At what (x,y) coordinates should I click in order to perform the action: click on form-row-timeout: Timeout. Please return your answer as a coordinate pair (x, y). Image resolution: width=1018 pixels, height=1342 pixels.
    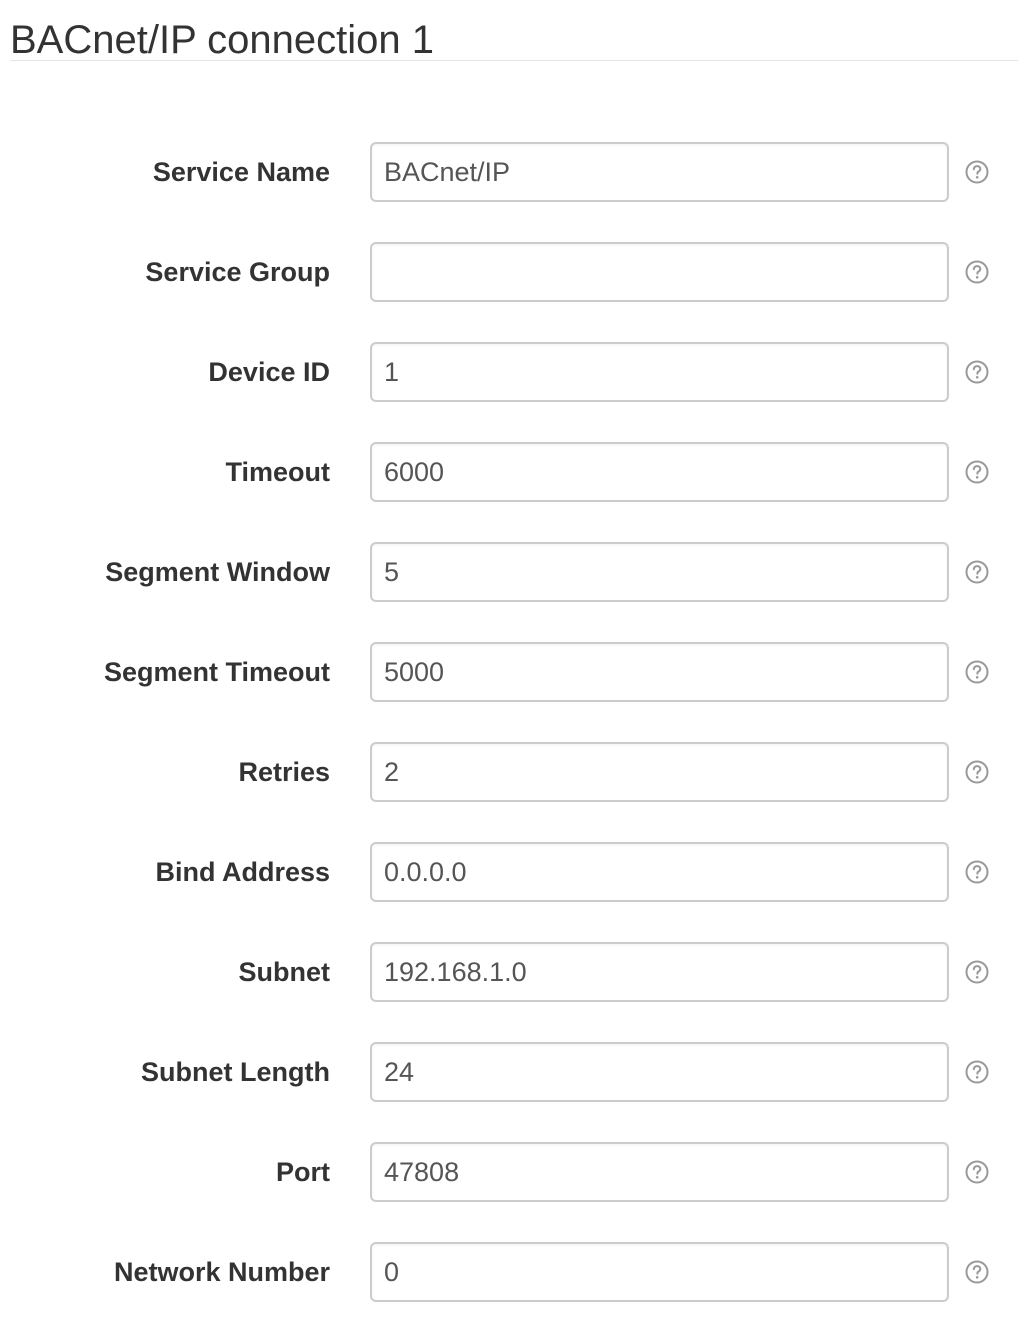
    Looking at the image, I should click on (509, 472).